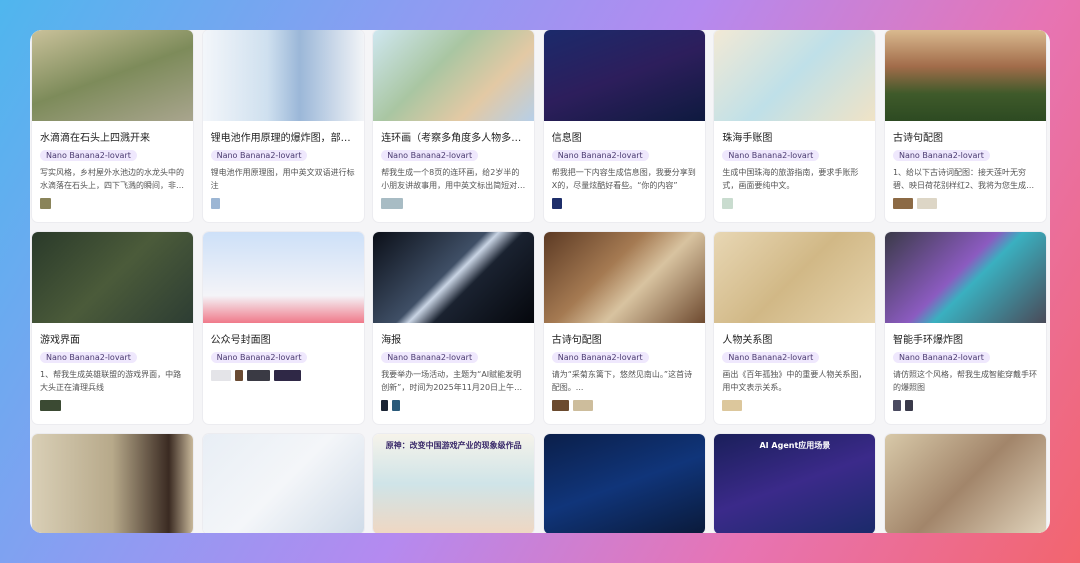 The image size is (1080, 563). What do you see at coordinates (623, 179) in the screenshot?
I see `card-prompt: 帮我把一下内容生成信息图，我要分享到X的，尽量炫酷好看些。“你的内容”` at bounding box center [623, 179].